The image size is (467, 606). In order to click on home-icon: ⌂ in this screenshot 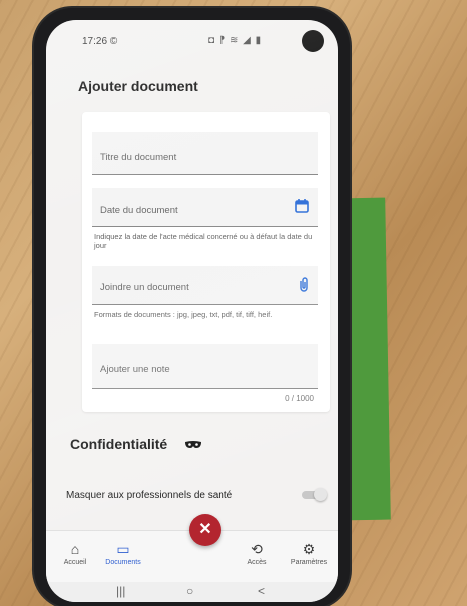, I will do `click(75, 549)`.